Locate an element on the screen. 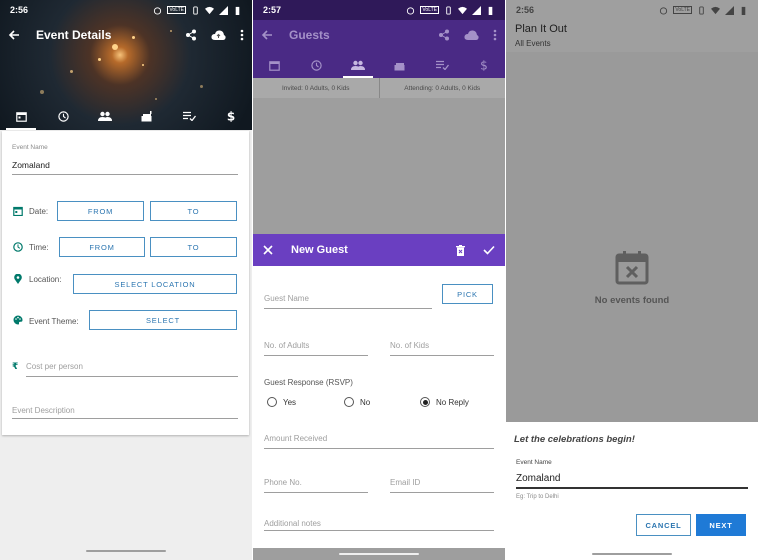 The width and height of the screenshot is (758, 560). time-icon is located at coordinates (18, 247).